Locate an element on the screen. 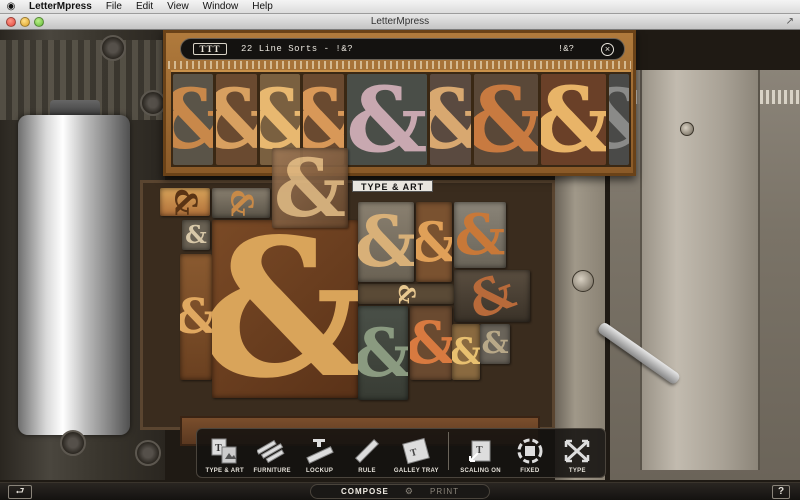 This screenshot has width=800, height=500. fixed-button: FIXED is located at coordinates (529, 455).